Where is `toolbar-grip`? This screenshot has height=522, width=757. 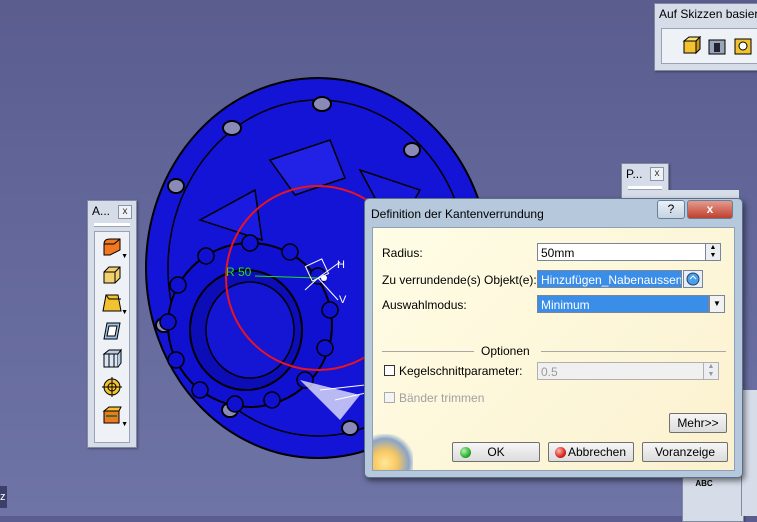
toolbar-grip is located at coordinates (112, 225).